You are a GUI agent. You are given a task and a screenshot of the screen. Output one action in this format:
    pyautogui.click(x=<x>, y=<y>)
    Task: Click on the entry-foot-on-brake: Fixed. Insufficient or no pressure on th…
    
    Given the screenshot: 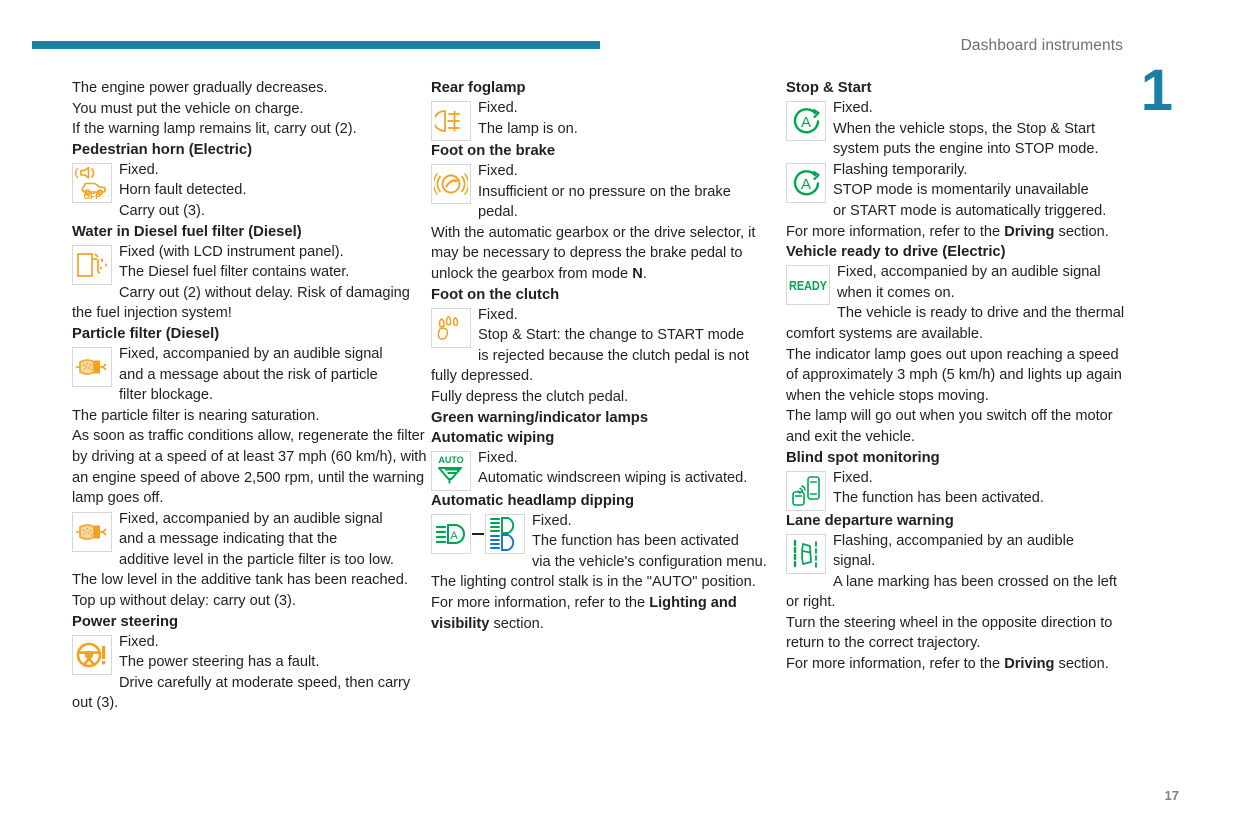 What is the action you would take?
    pyautogui.click(x=602, y=192)
    